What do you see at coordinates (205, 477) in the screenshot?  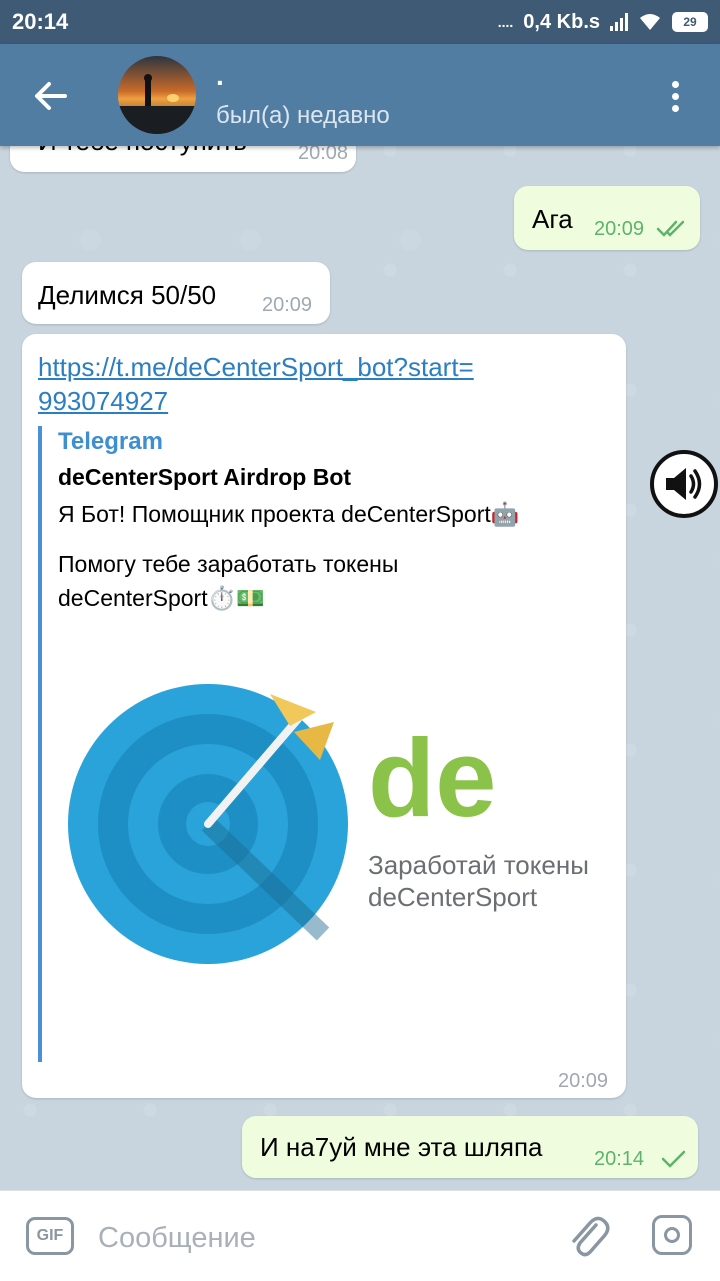 I see `preview-title: deCenterSport Airdrop Bot` at bounding box center [205, 477].